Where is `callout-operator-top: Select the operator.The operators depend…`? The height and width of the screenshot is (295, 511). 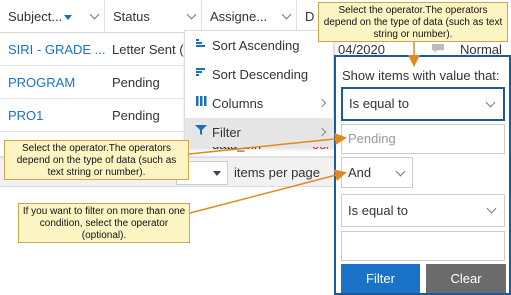 callout-operator-top: Select the operator.The operators depend… is located at coordinates (413, 22).